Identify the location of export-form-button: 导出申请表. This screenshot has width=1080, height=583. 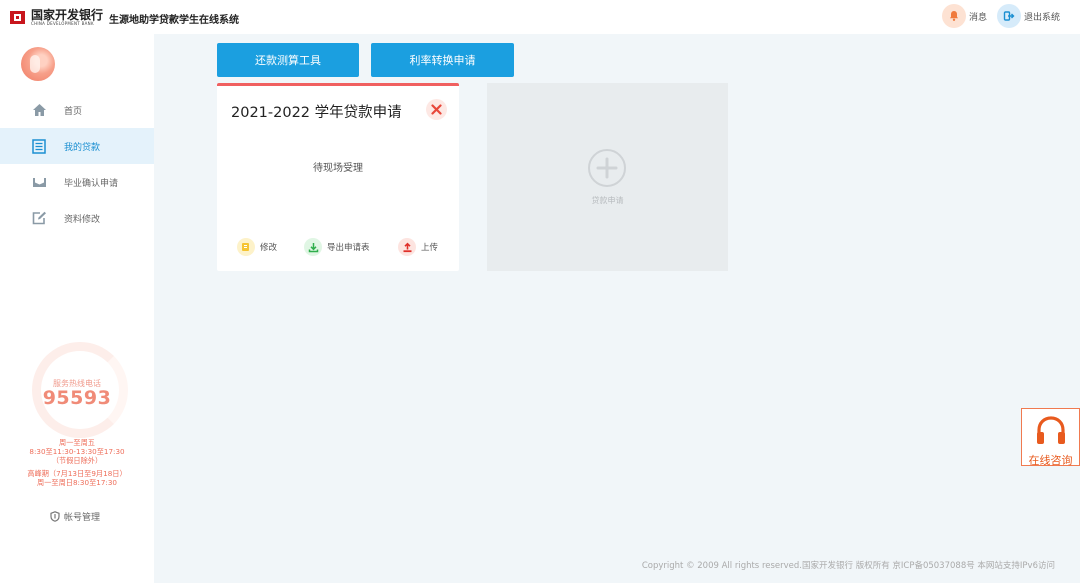
(337, 247).